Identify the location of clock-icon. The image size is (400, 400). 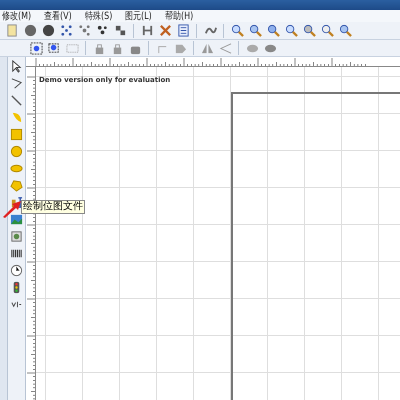
(16, 270).